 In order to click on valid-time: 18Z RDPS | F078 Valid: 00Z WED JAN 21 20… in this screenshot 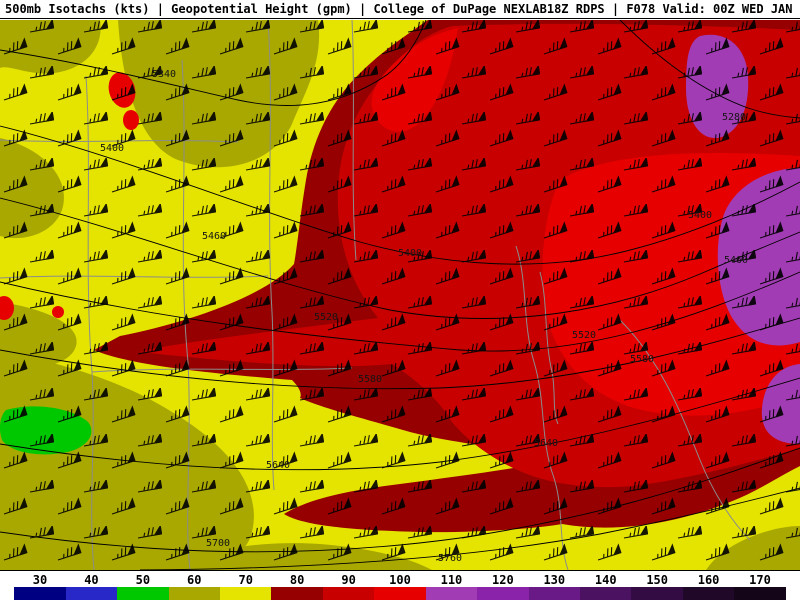, I will do `click(673, 9)`.